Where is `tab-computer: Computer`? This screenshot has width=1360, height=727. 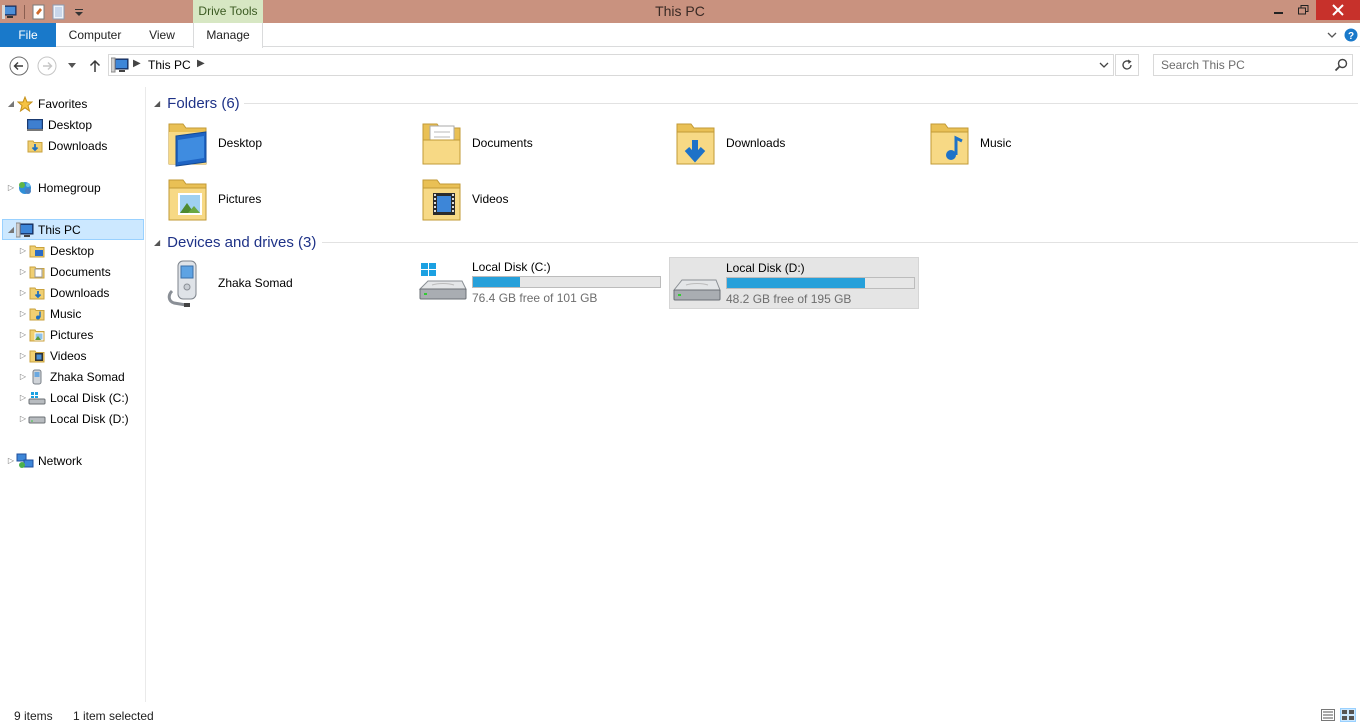 tab-computer: Computer is located at coordinates (95, 35).